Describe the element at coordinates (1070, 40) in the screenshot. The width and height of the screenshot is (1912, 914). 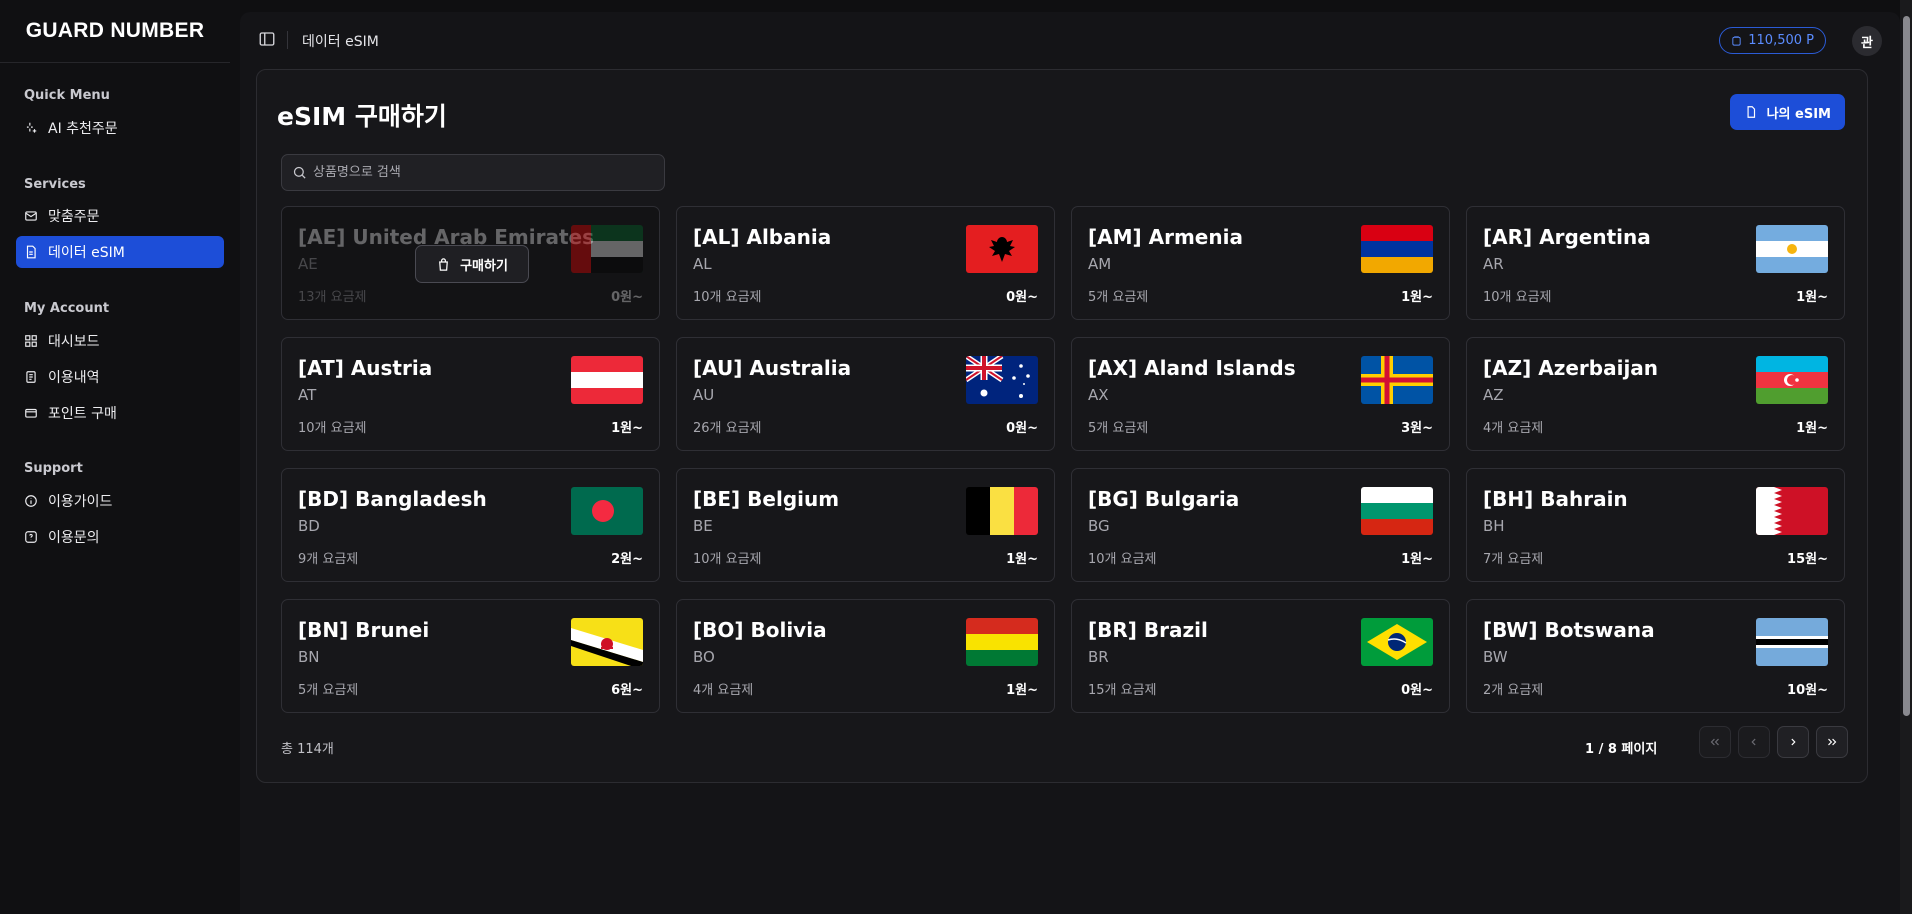
I see `topbar: 데이터 eSIM 110,500 P 관` at that location.